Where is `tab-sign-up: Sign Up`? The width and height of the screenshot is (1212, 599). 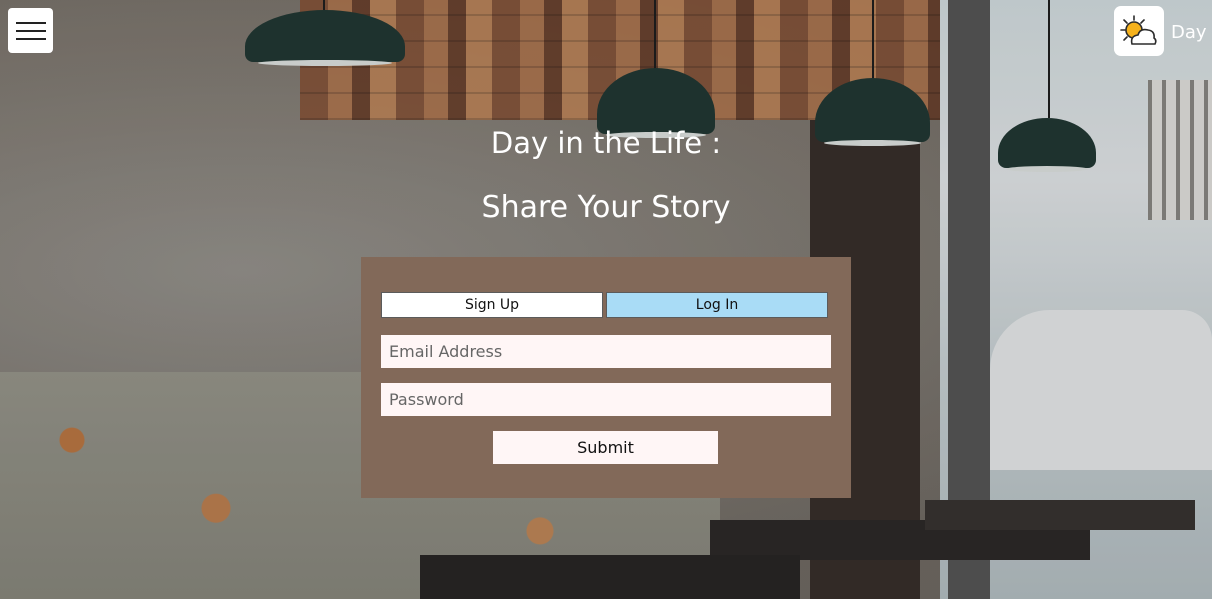
tab-sign-up: Sign Up is located at coordinates (492, 305).